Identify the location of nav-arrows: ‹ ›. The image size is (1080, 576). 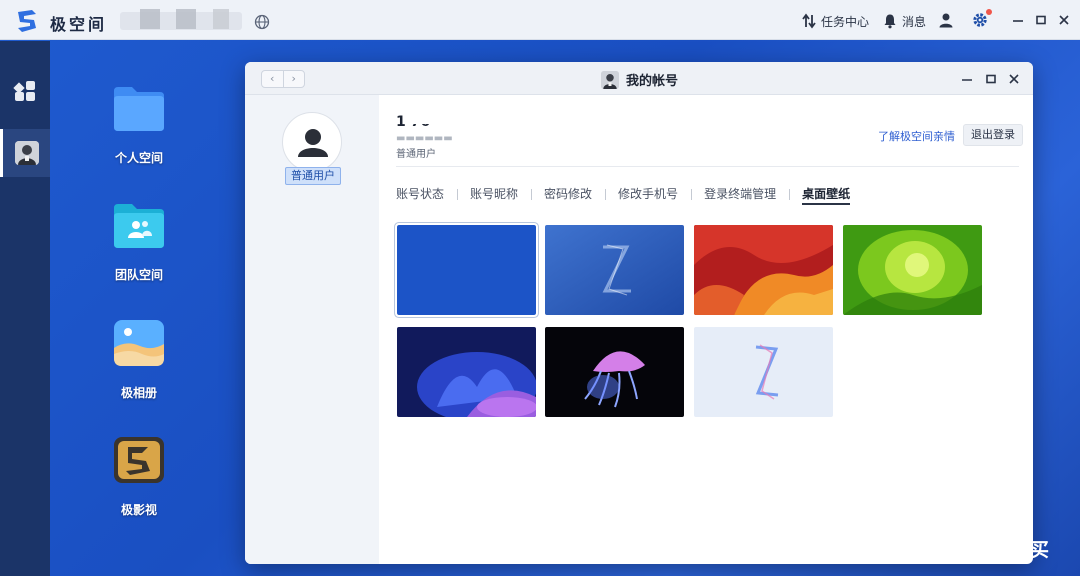
(283, 79).